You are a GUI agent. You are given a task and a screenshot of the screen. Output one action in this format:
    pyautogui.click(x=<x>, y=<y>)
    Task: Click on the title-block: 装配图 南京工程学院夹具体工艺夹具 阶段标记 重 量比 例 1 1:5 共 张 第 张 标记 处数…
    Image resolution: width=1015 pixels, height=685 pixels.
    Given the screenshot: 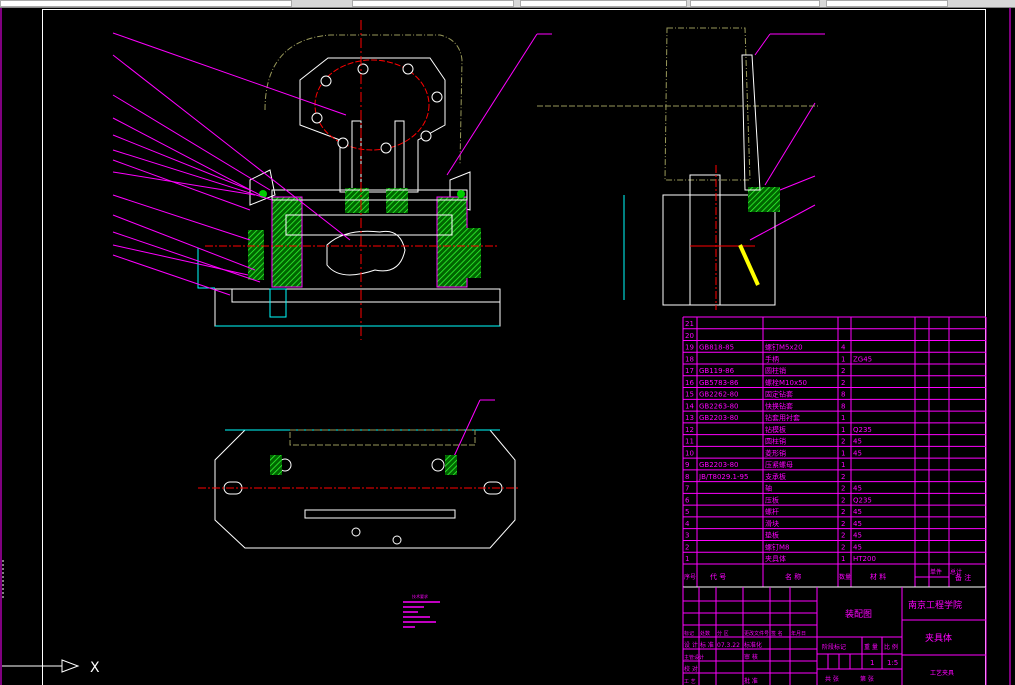 What is the action you would take?
    pyautogui.click(x=834, y=635)
    